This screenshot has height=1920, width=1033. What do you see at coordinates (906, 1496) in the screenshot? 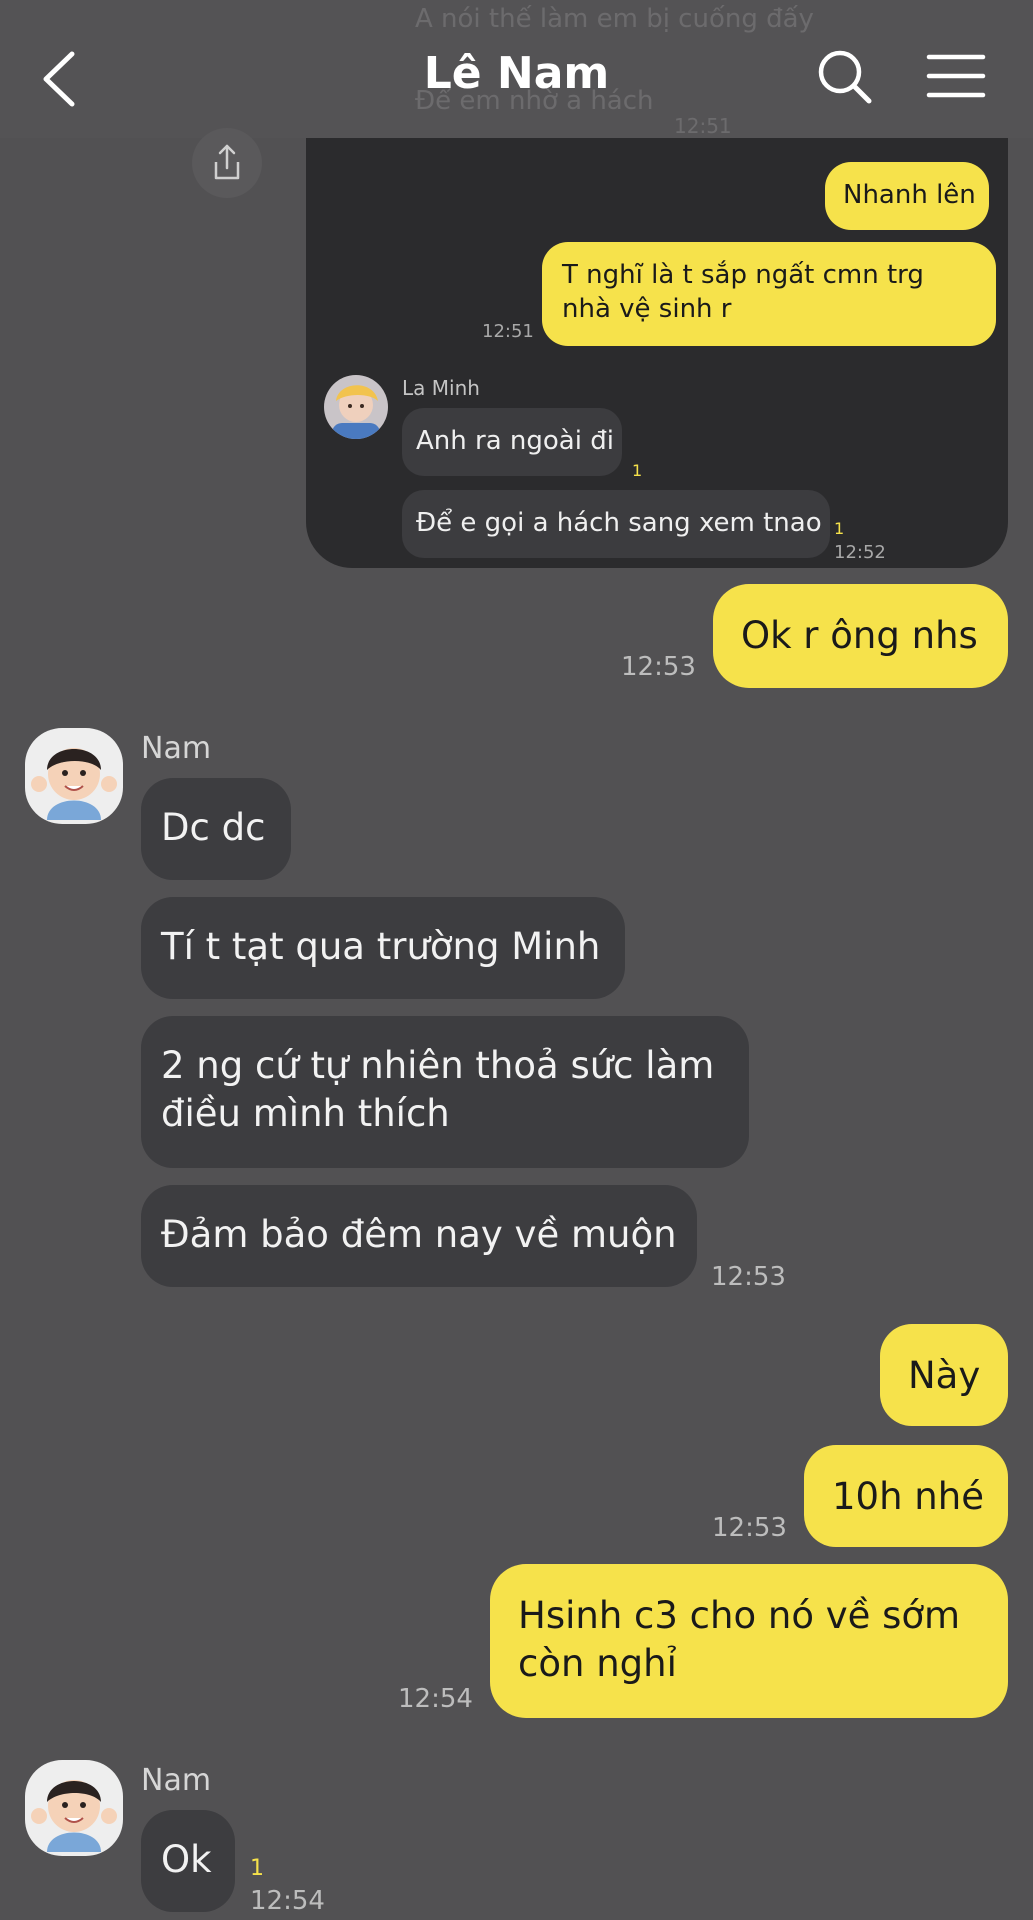
I see `outgoing-message-bubble: 10h nhé` at bounding box center [906, 1496].